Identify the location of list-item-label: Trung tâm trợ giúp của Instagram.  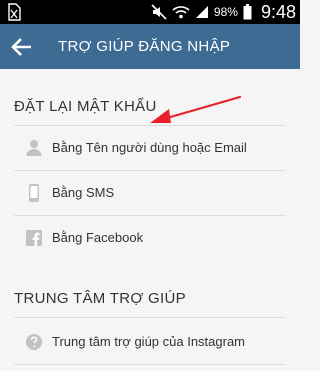
(149, 341).